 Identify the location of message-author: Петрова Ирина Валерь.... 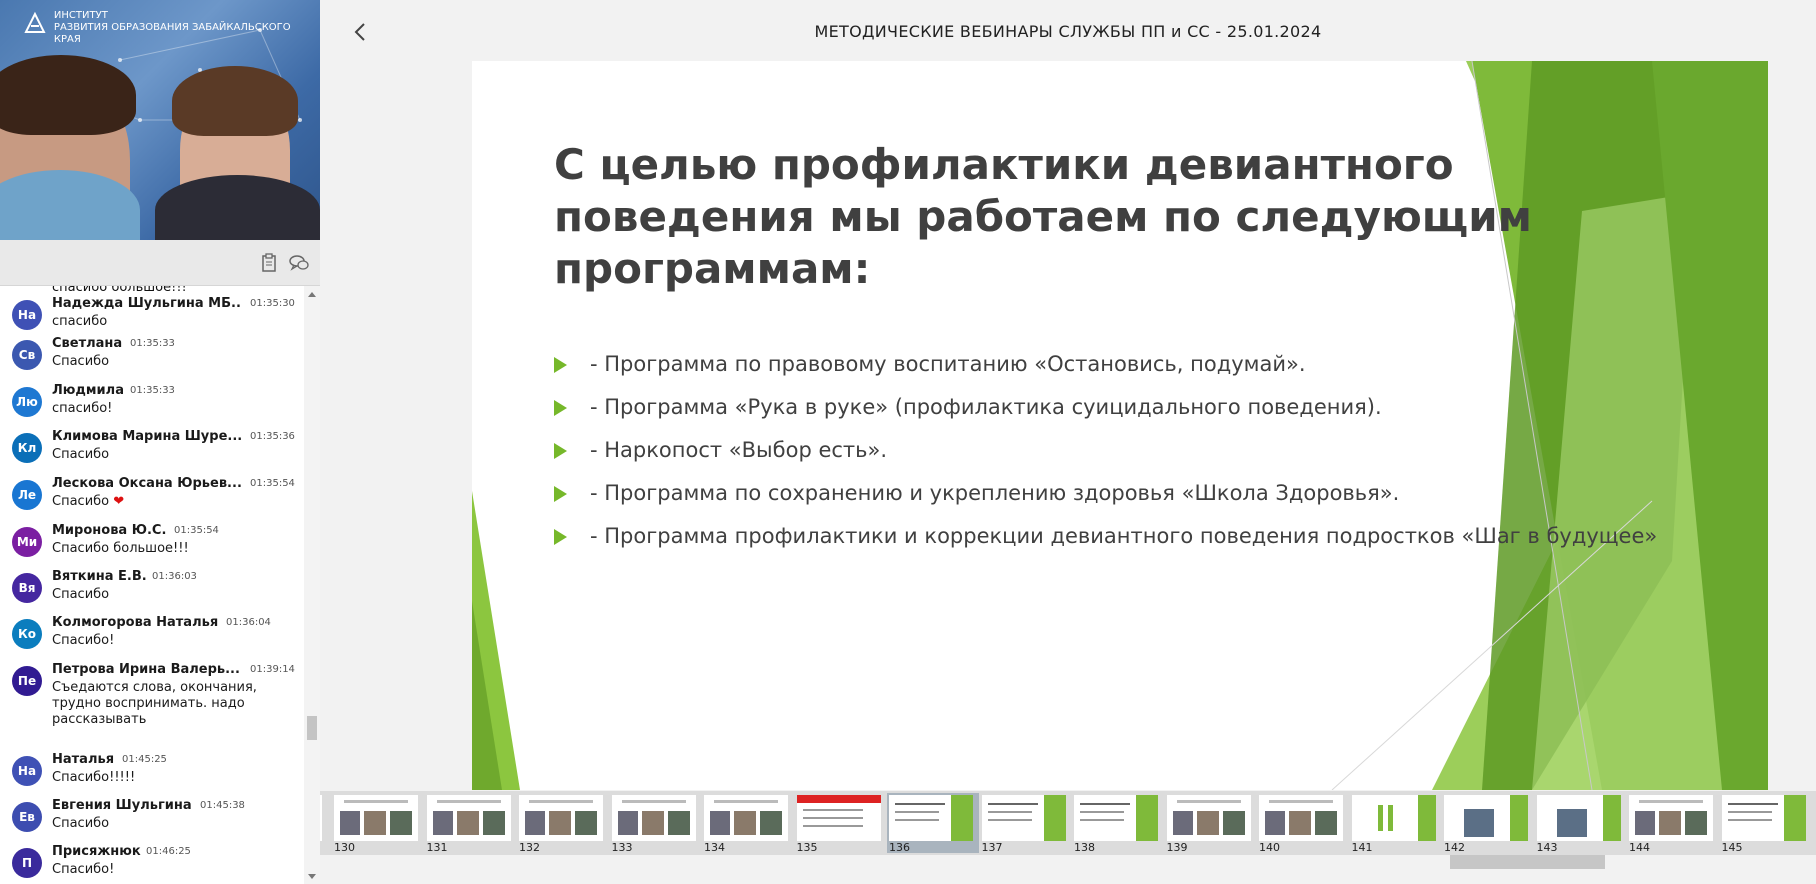
(146, 669).